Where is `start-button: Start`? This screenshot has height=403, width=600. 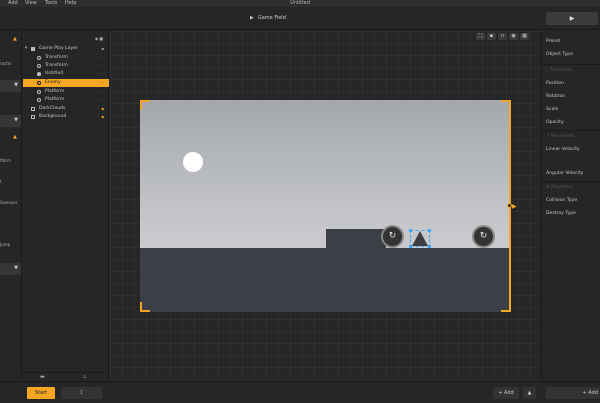
start-button: Start is located at coordinates (41, 393).